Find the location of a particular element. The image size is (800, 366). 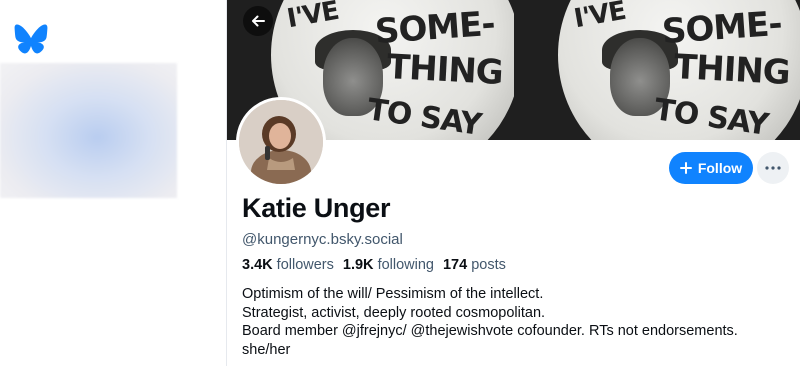

follow-button: Follow is located at coordinates (711, 168).